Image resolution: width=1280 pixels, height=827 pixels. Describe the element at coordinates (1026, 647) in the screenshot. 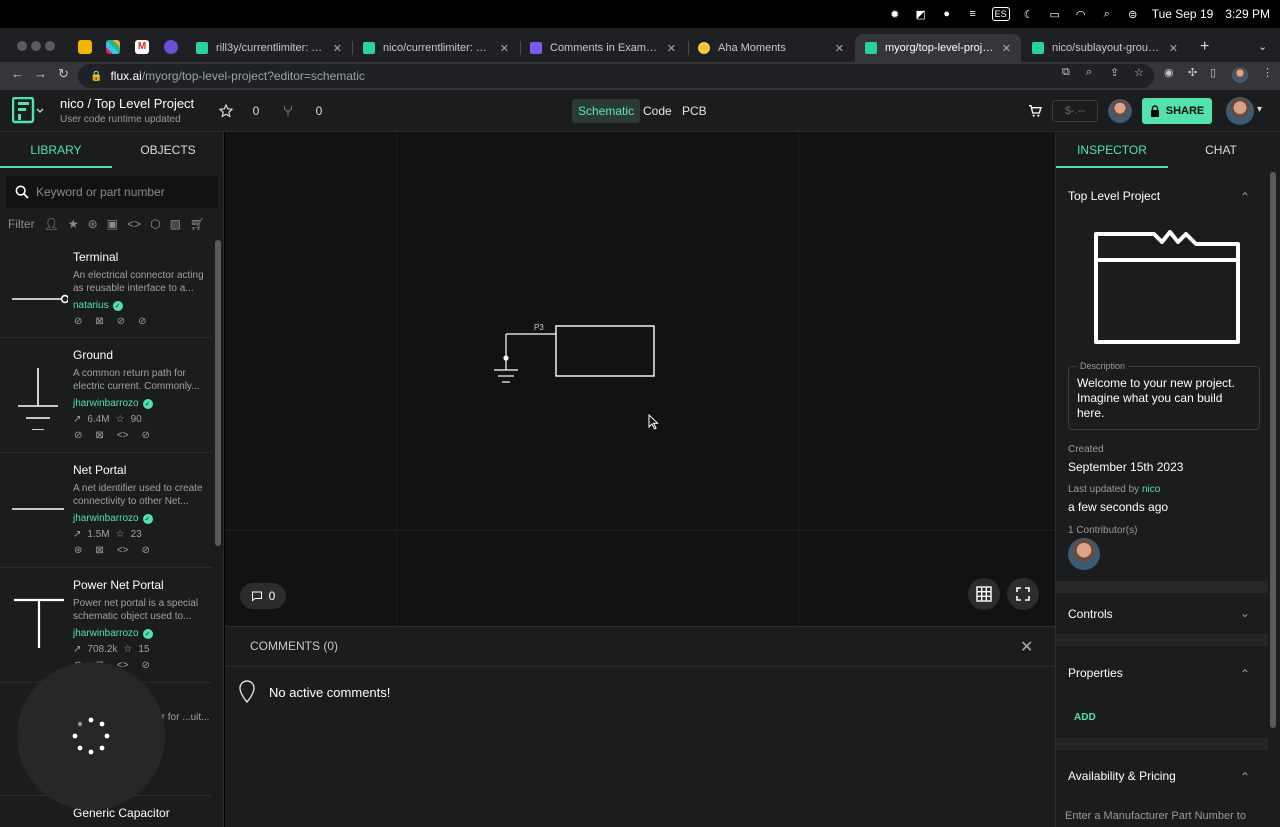

I see `close-comments-icon: ✕` at that location.